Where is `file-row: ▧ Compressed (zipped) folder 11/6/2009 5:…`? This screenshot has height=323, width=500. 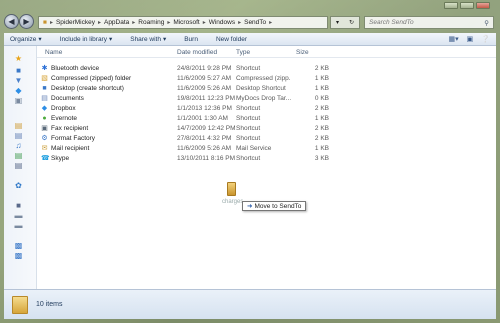
file-row: ▧ Compressed (zipped) folder 11/6/2009 5:… is located at coordinates (266, 79).